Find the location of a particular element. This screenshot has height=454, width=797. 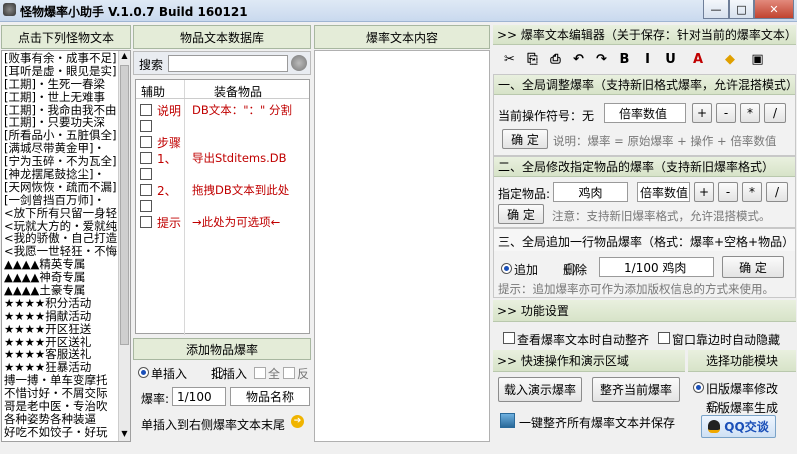

bold-icon: B is located at coordinates (624, 59).